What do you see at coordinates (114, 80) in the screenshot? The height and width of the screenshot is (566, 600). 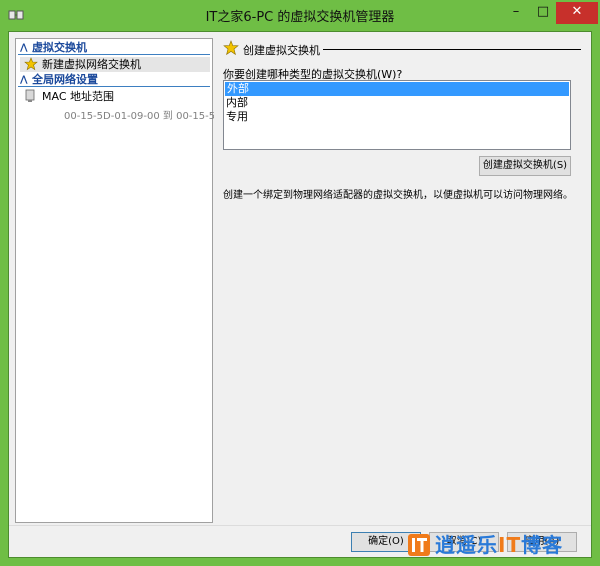 I see `tree-section-global-network: ⋀ 全局网络设置` at bounding box center [114, 80].